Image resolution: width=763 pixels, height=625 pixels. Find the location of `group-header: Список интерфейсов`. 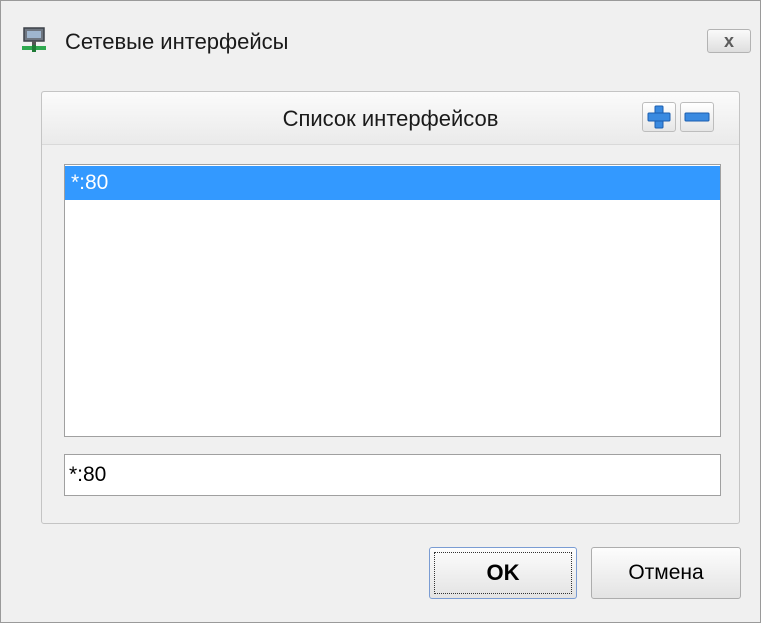

group-header: Список интерфейсов is located at coordinates (390, 118).